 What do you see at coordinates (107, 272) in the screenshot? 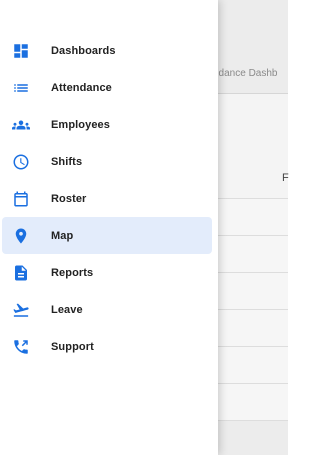
I see `nav-item-reports: Reports` at bounding box center [107, 272].